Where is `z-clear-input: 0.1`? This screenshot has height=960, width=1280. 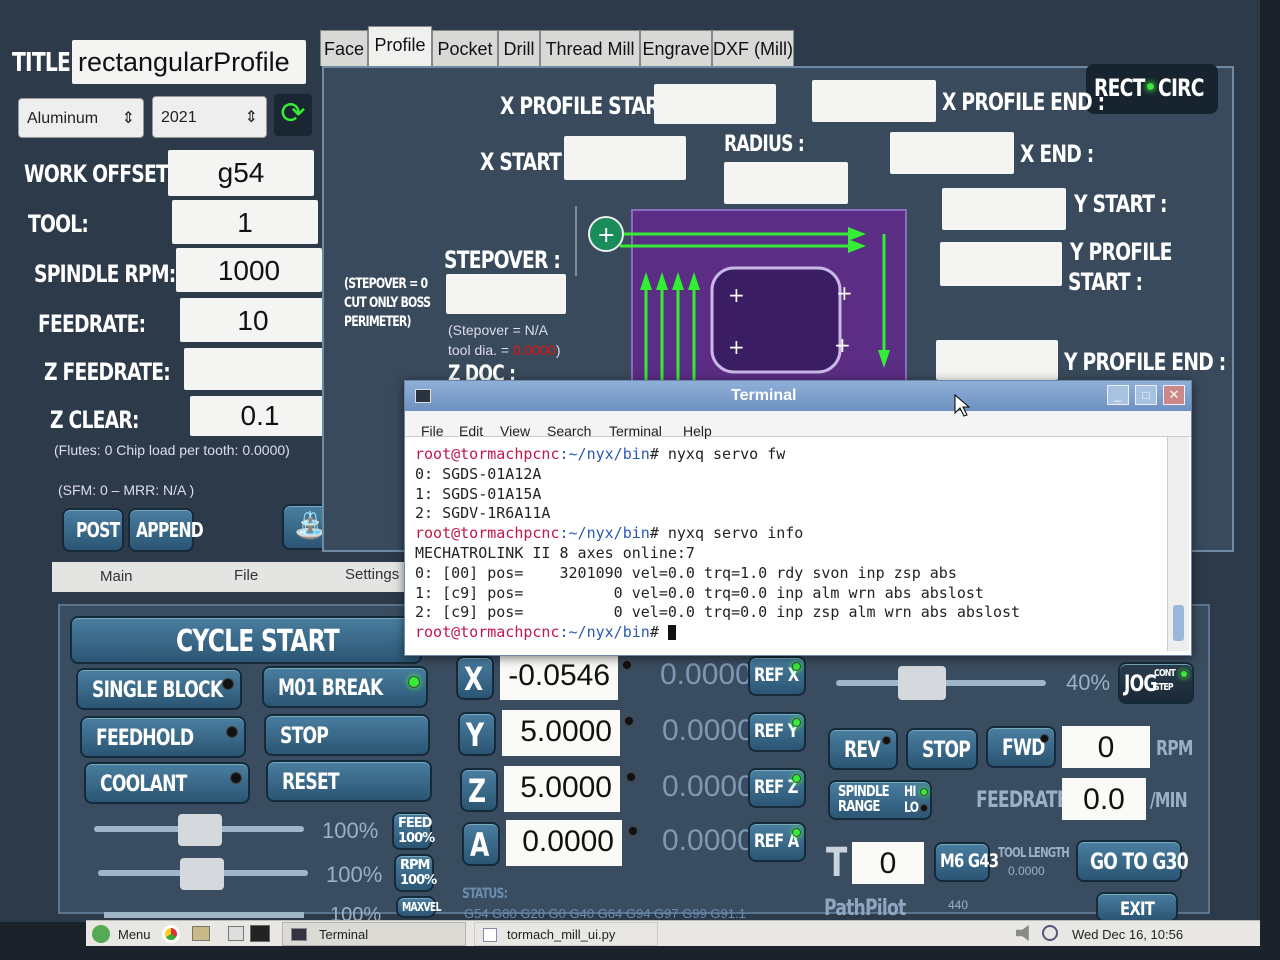
z-clear-input: 0.1 is located at coordinates (260, 416).